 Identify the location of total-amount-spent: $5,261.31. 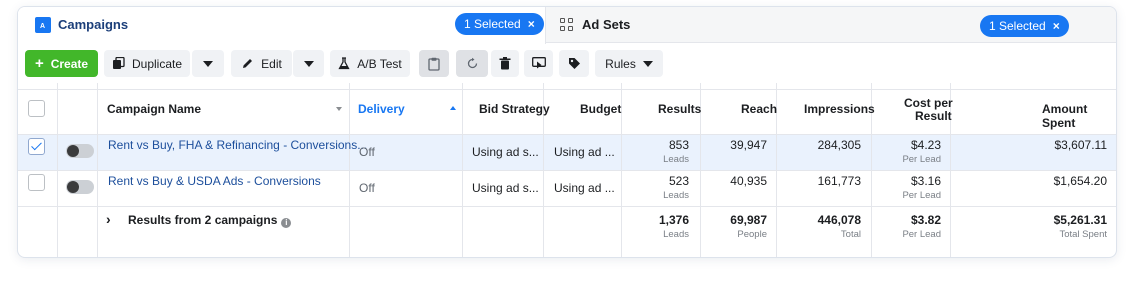
(1080, 220).